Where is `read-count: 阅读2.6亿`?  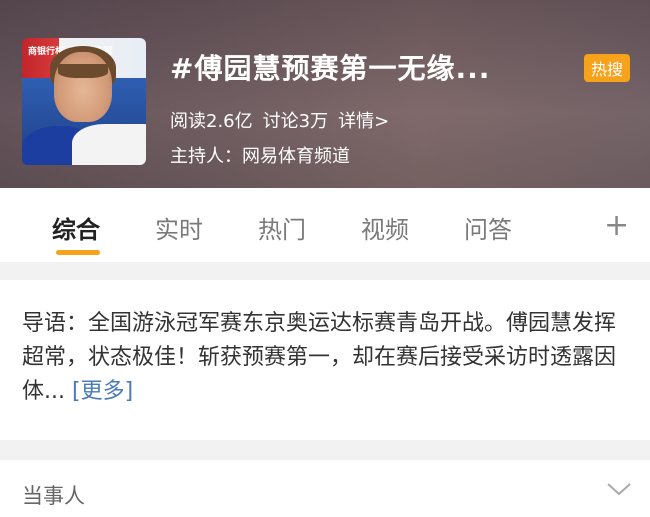 read-count: 阅读2.6亿 is located at coordinates (211, 121).